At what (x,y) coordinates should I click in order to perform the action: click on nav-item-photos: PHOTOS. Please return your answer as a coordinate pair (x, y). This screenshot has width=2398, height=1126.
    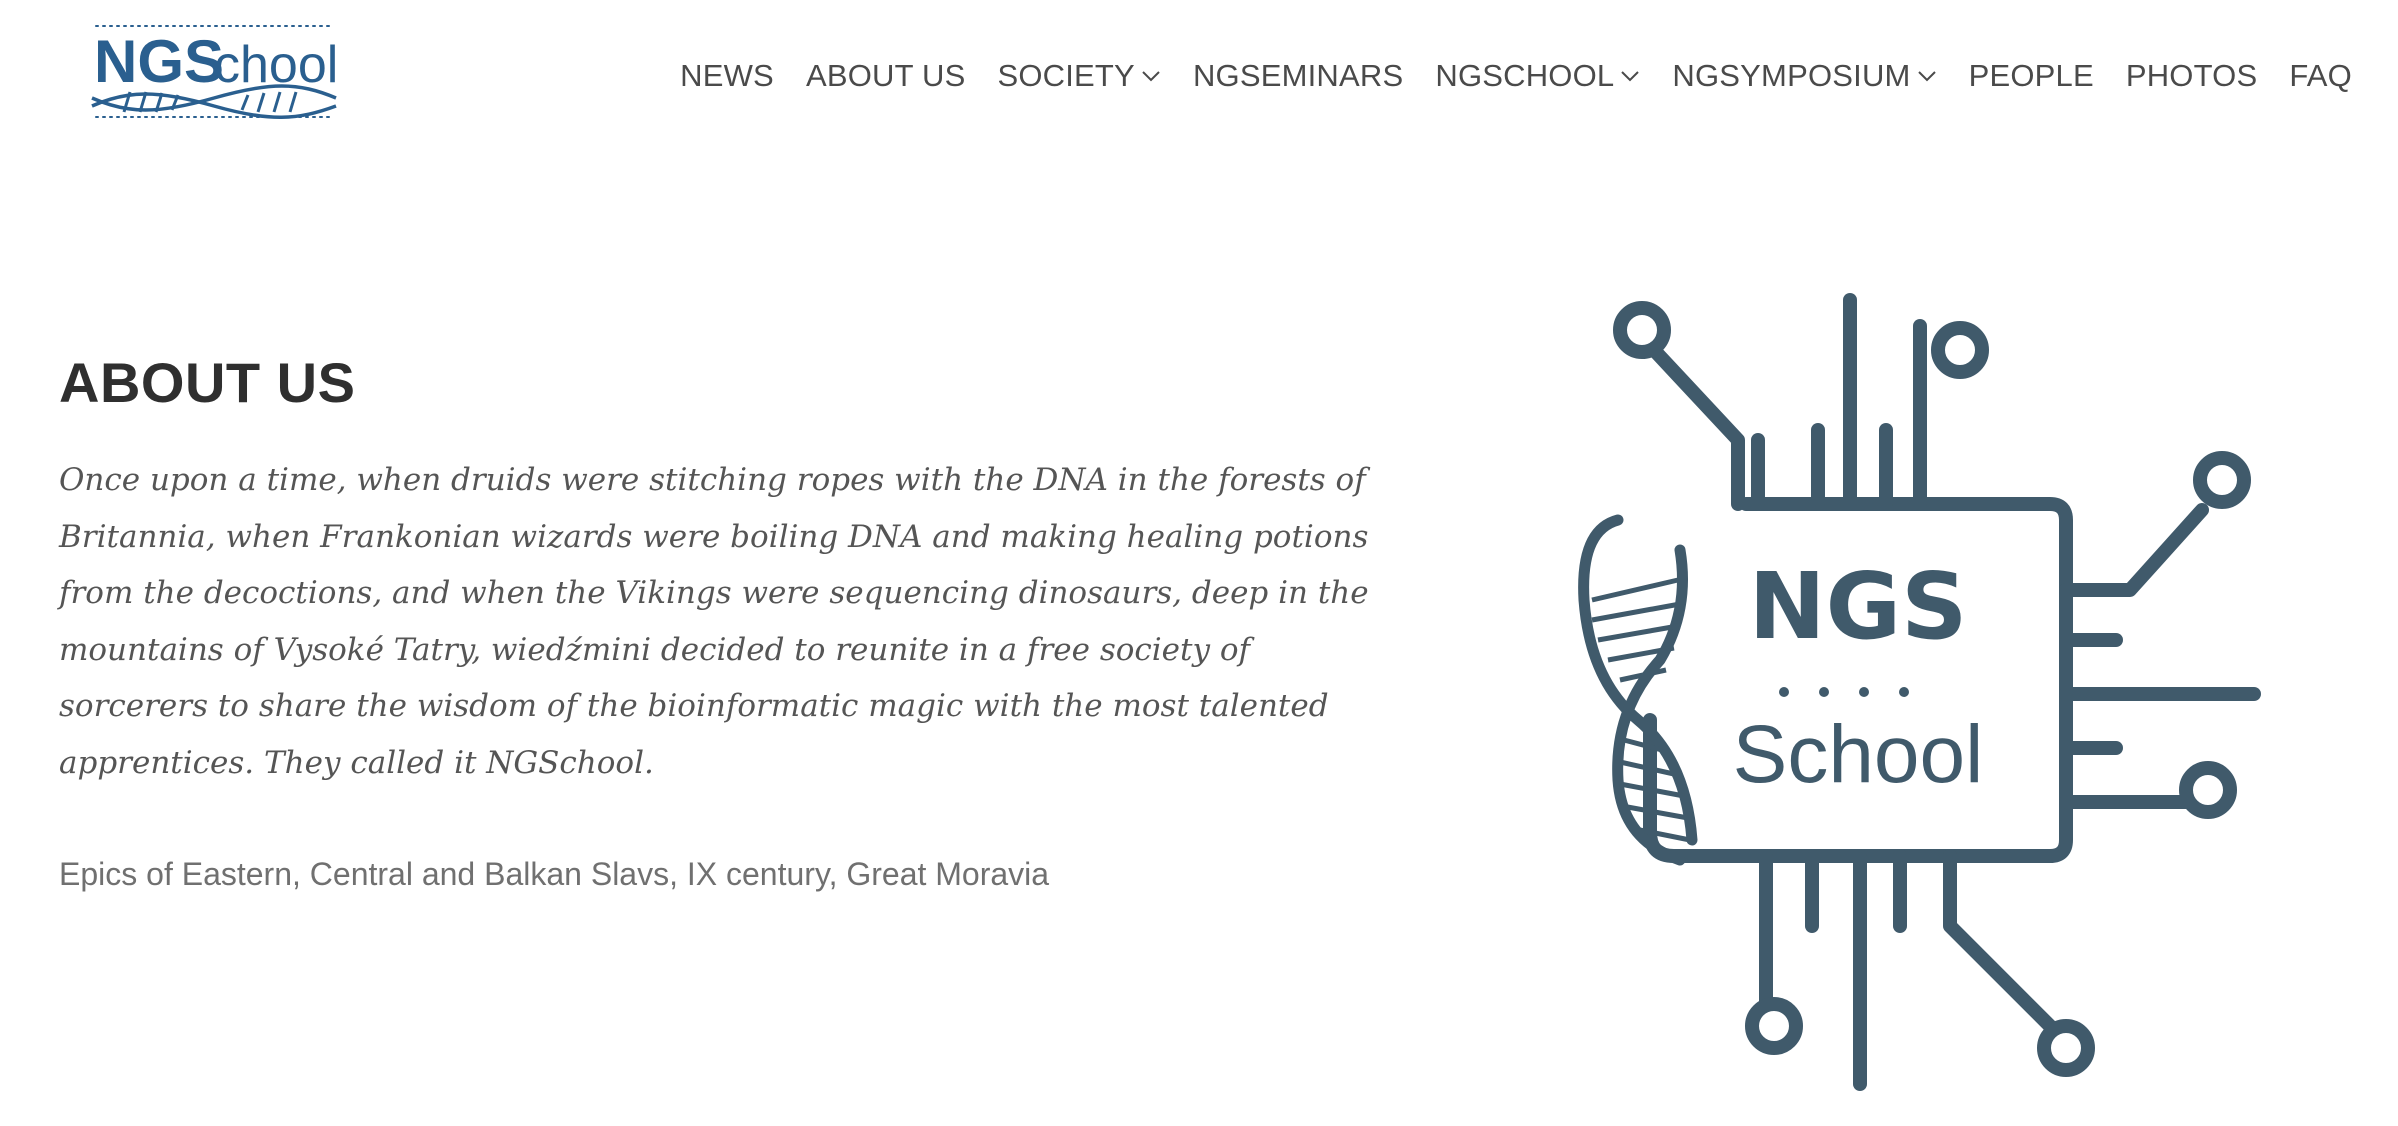
    Looking at the image, I should click on (2192, 76).